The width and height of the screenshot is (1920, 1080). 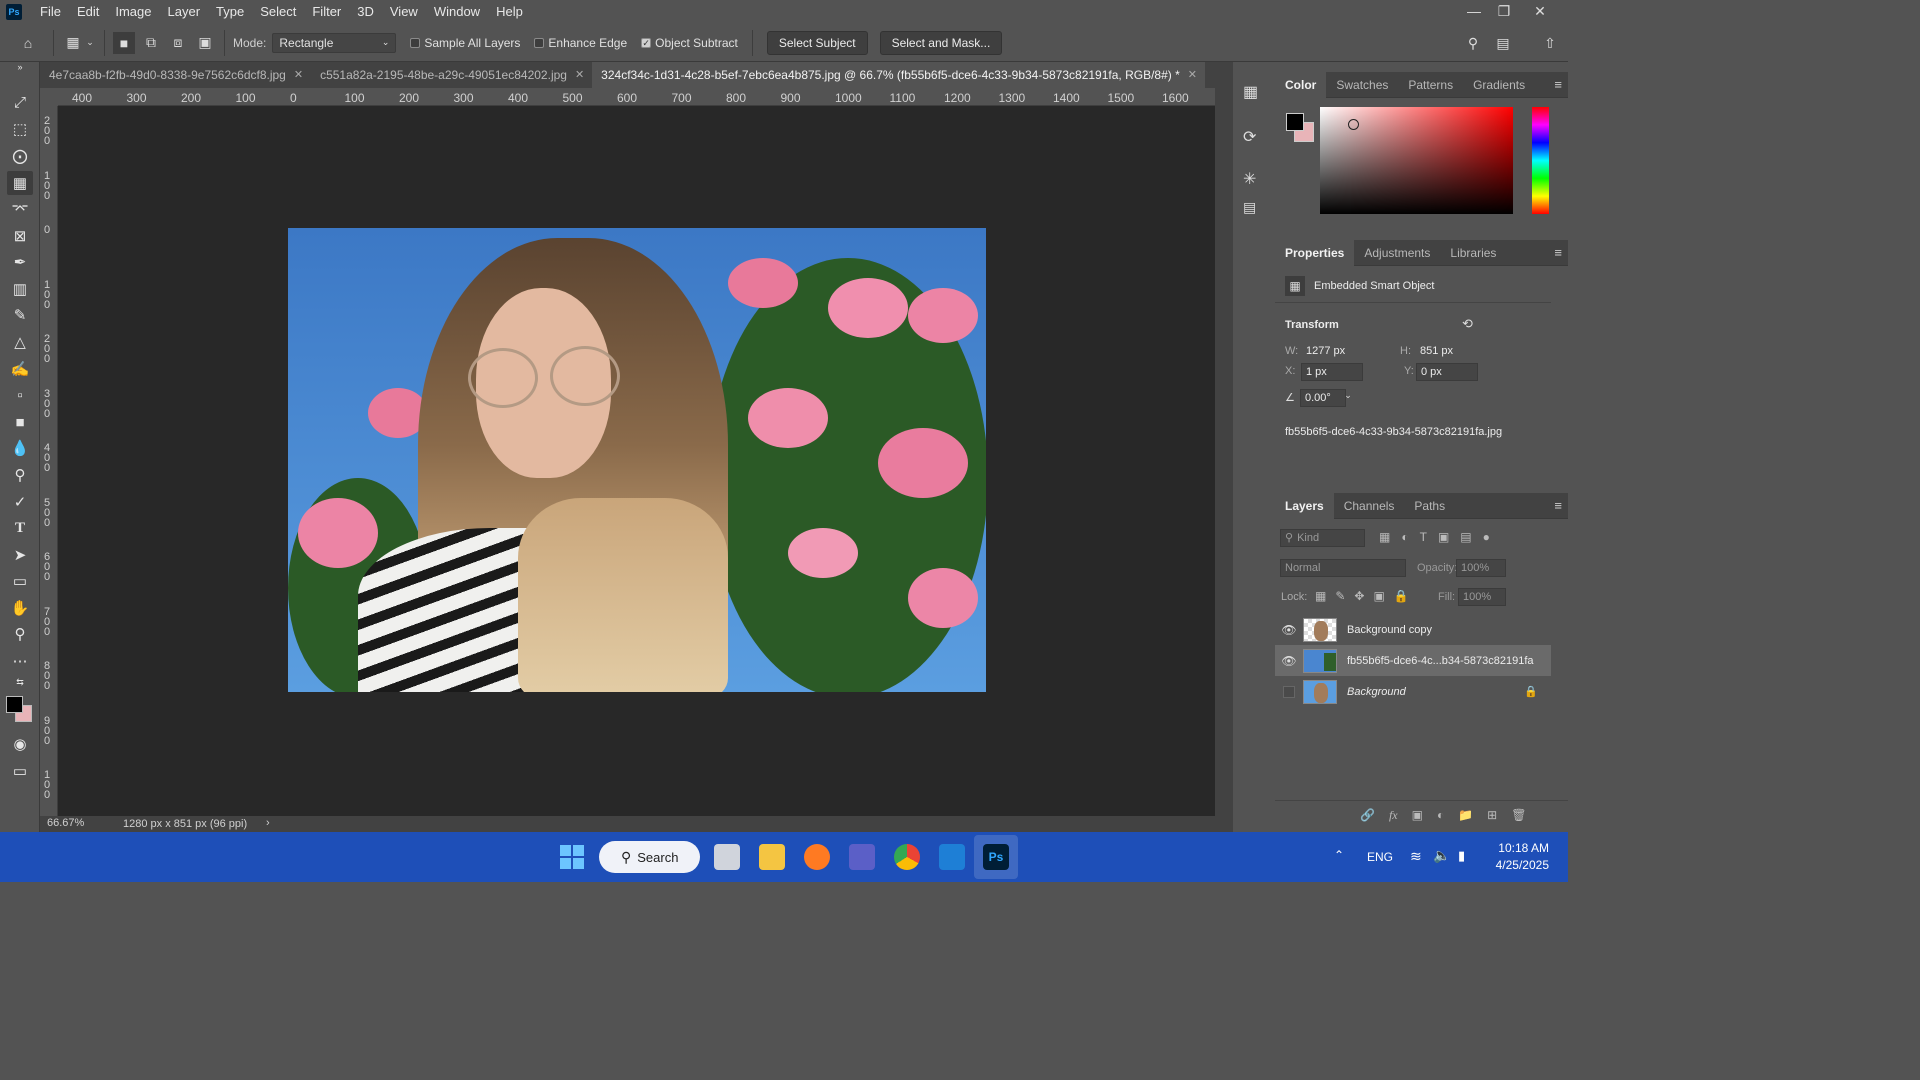 What do you see at coordinates (1401, 596) in the screenshot?
I see `lock-all-icon: 🔒` at bounding box center [1401, 596].